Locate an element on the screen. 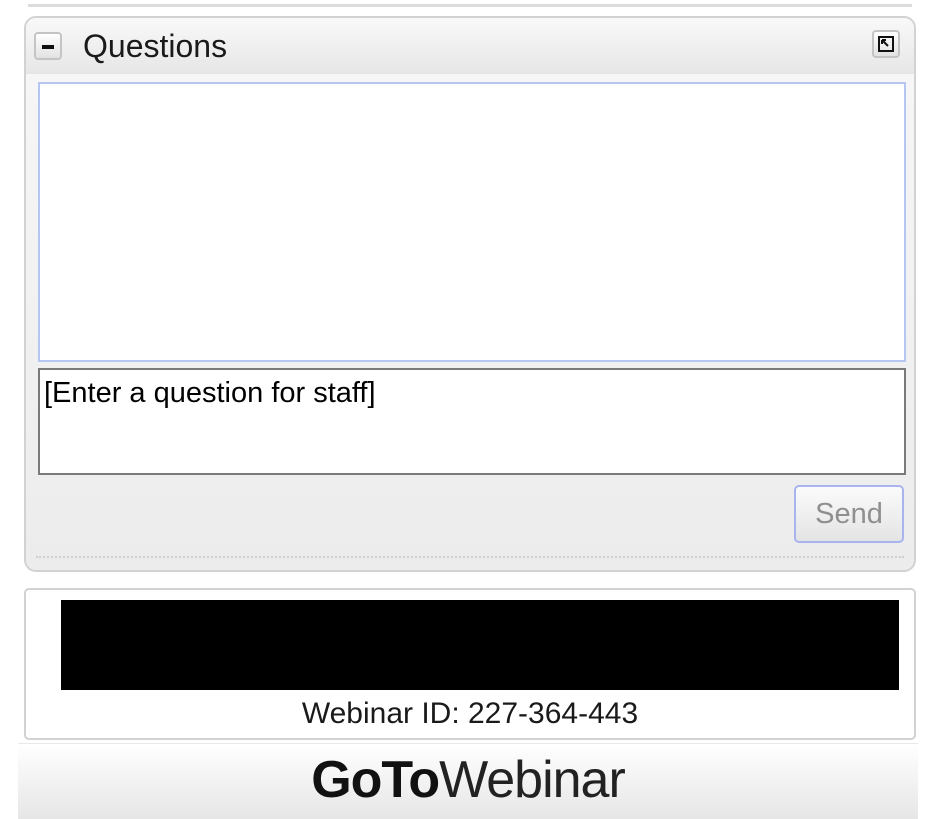 The width and height of the screenshot is (926, 819). top-divider is located at coordinates (470, 5).